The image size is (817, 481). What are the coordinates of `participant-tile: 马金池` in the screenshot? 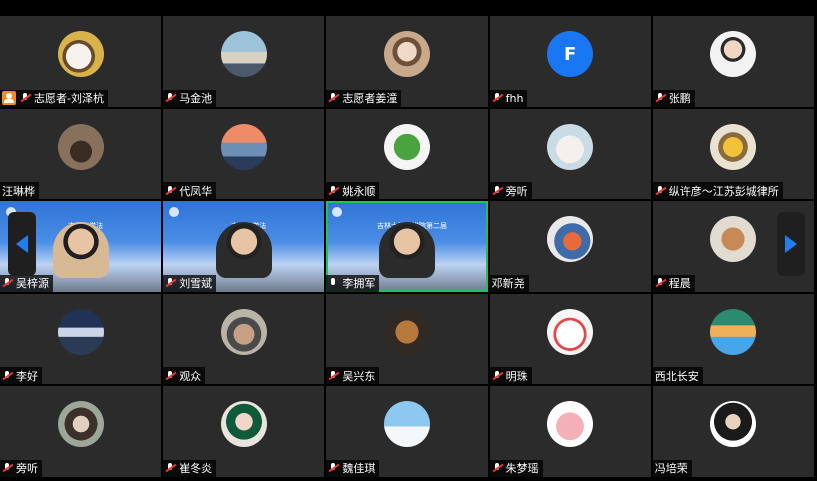 It's located at (244, 61).